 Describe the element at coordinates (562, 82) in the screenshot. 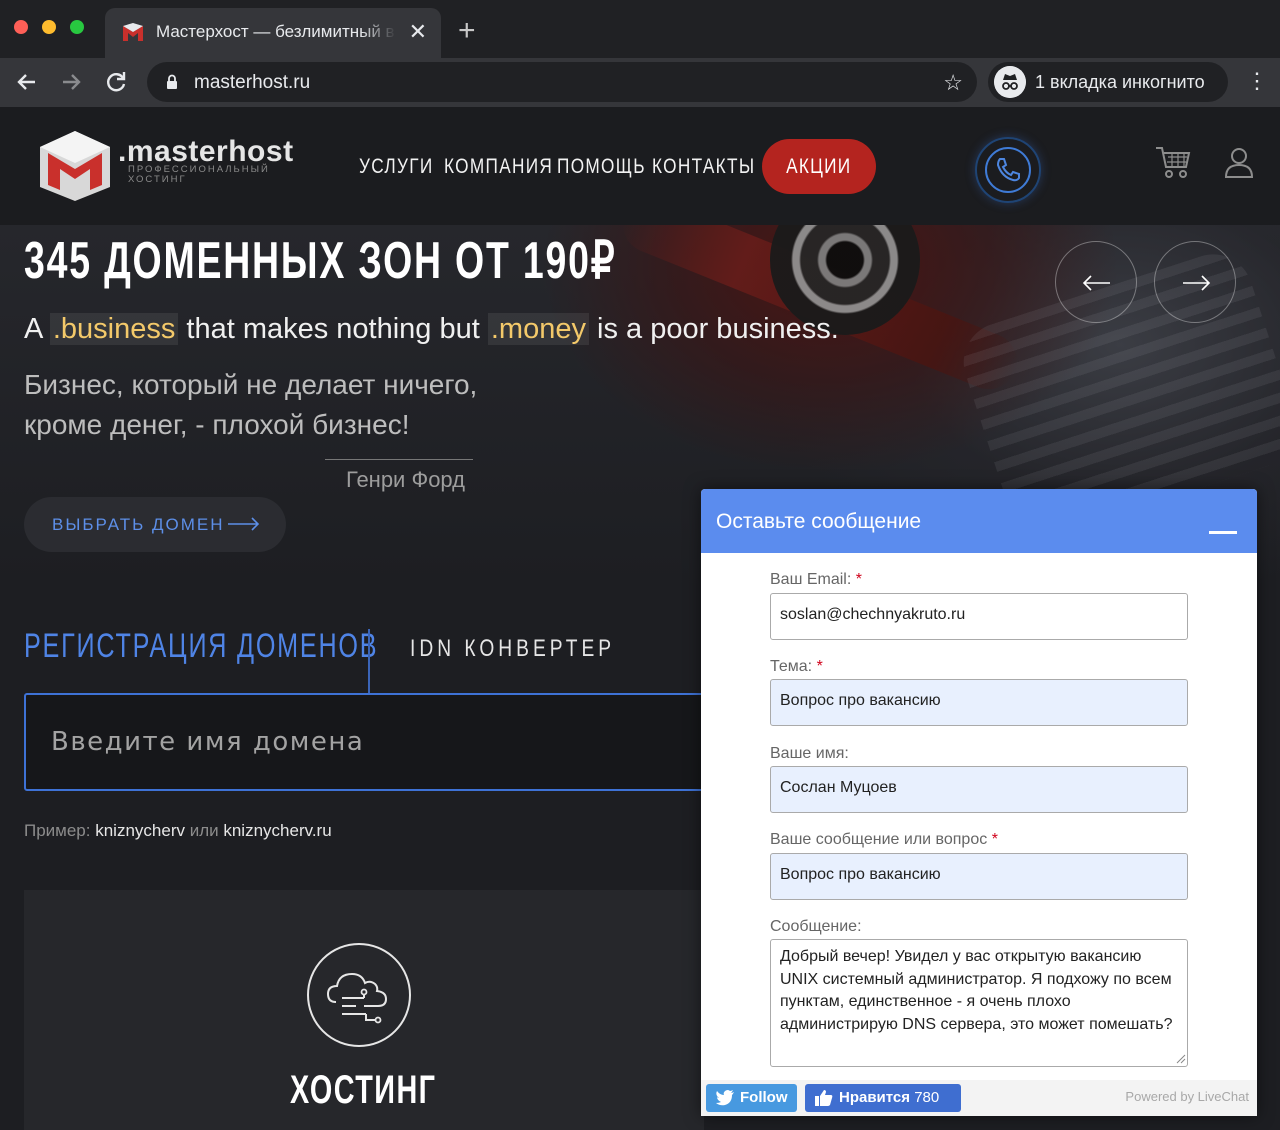

I see `address-bar: masterhost.ru ☆` at that location.